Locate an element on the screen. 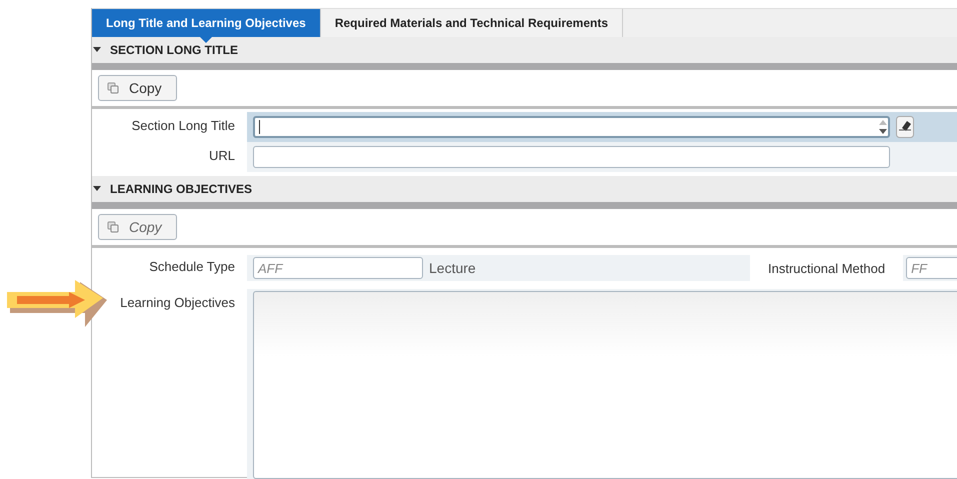  field-label: Instructional Method is located at coordinates (826, 268).